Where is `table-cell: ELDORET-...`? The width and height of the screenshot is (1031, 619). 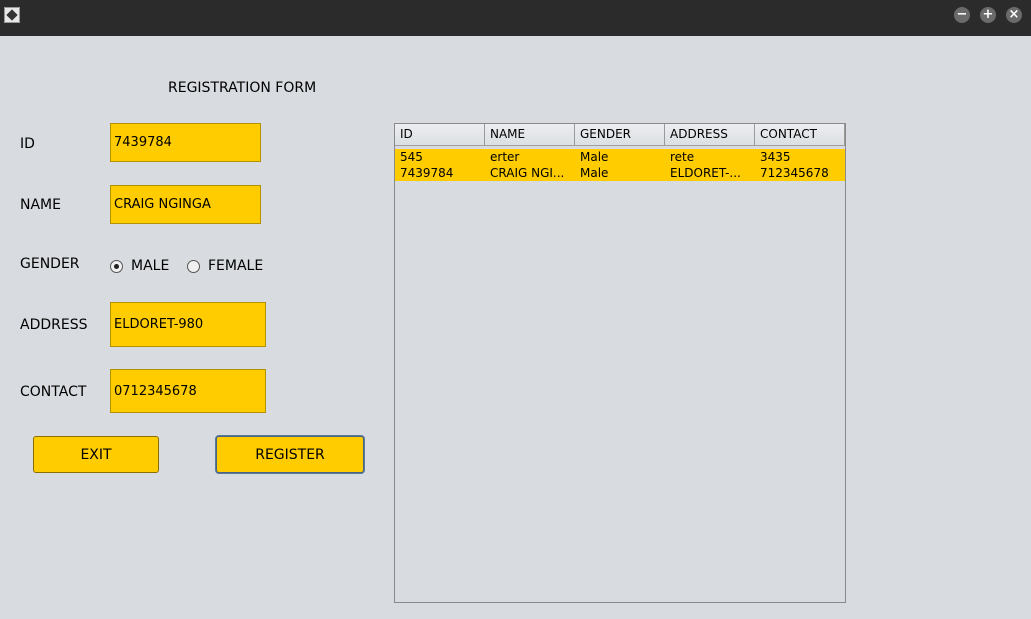
table-cell: ELDORET-... is located at coordinates (705, 173).